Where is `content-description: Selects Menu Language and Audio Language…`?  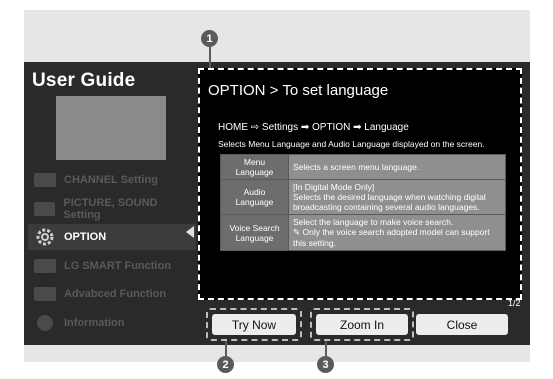 content-description: Selects Menu Language and Audio Language… is located at coordinates (351, 144).